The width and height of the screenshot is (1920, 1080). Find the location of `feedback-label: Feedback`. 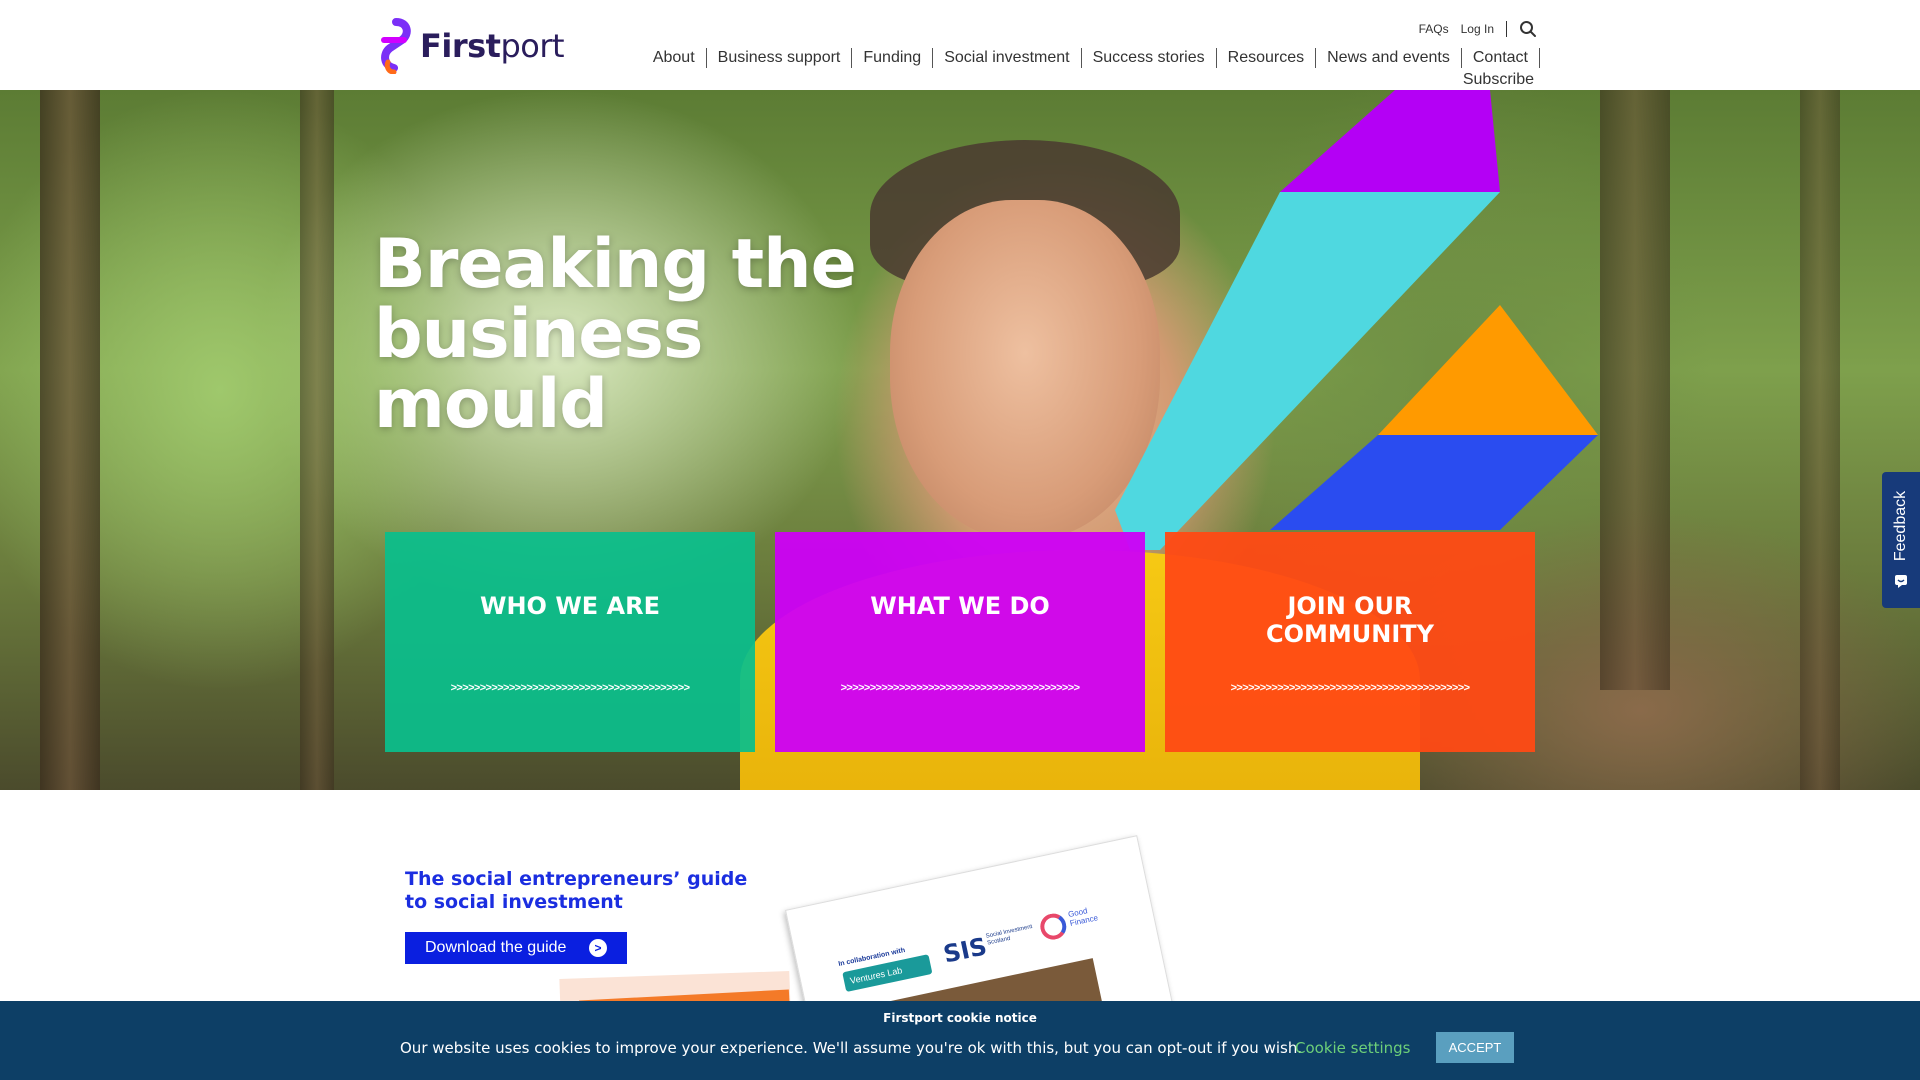

feedback-label: Feedback is located at coordinates (1900, 526).